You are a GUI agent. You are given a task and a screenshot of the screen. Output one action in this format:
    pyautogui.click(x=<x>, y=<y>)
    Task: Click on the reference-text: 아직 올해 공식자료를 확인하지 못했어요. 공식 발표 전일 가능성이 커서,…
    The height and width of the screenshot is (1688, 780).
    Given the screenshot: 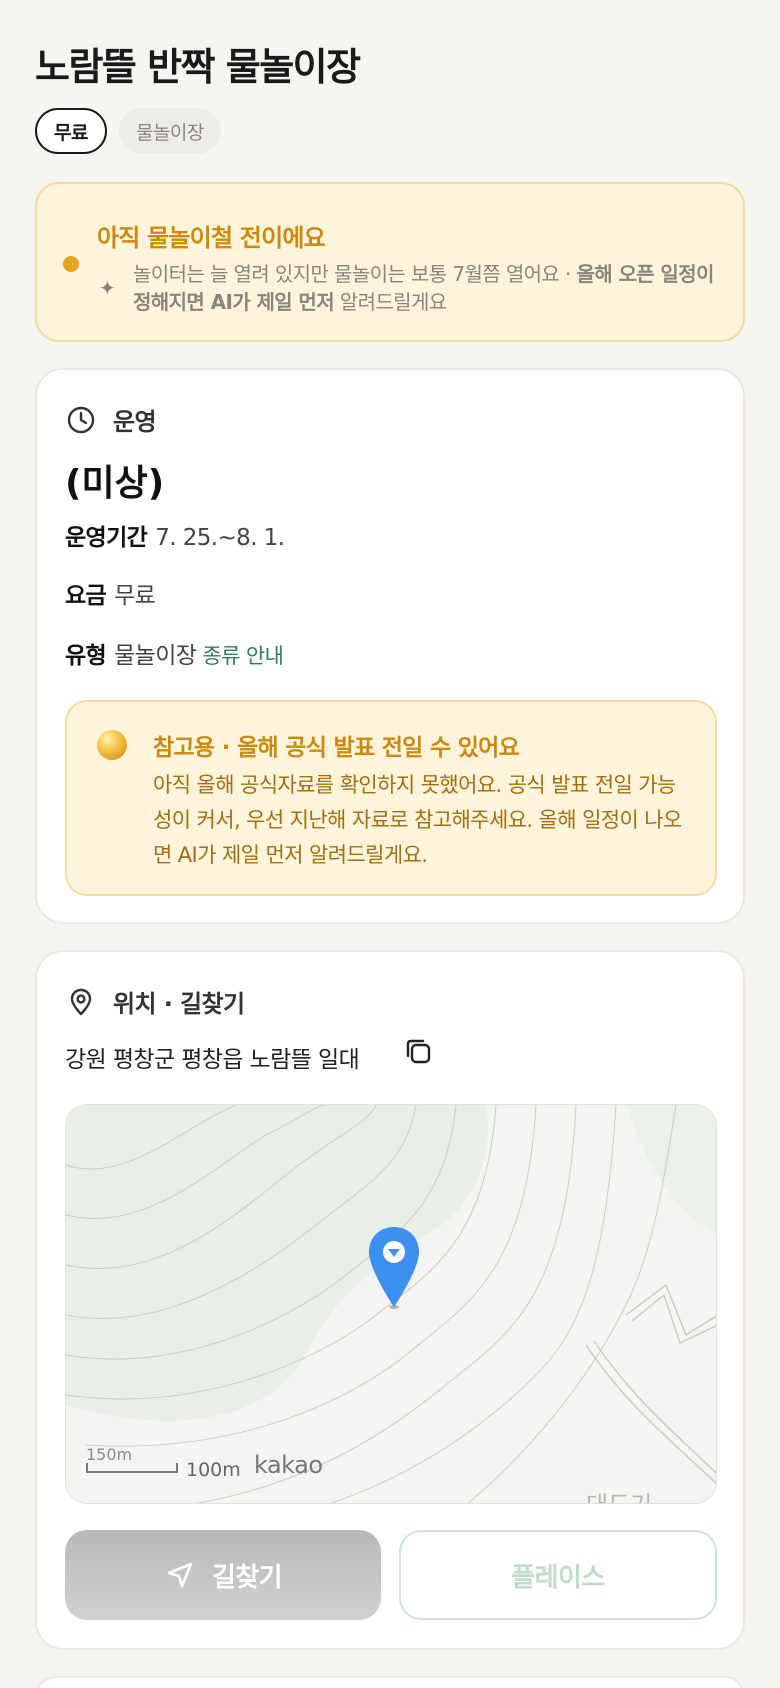 What is the action you would take?
    pyautogui.click(x=417, y=820)
    